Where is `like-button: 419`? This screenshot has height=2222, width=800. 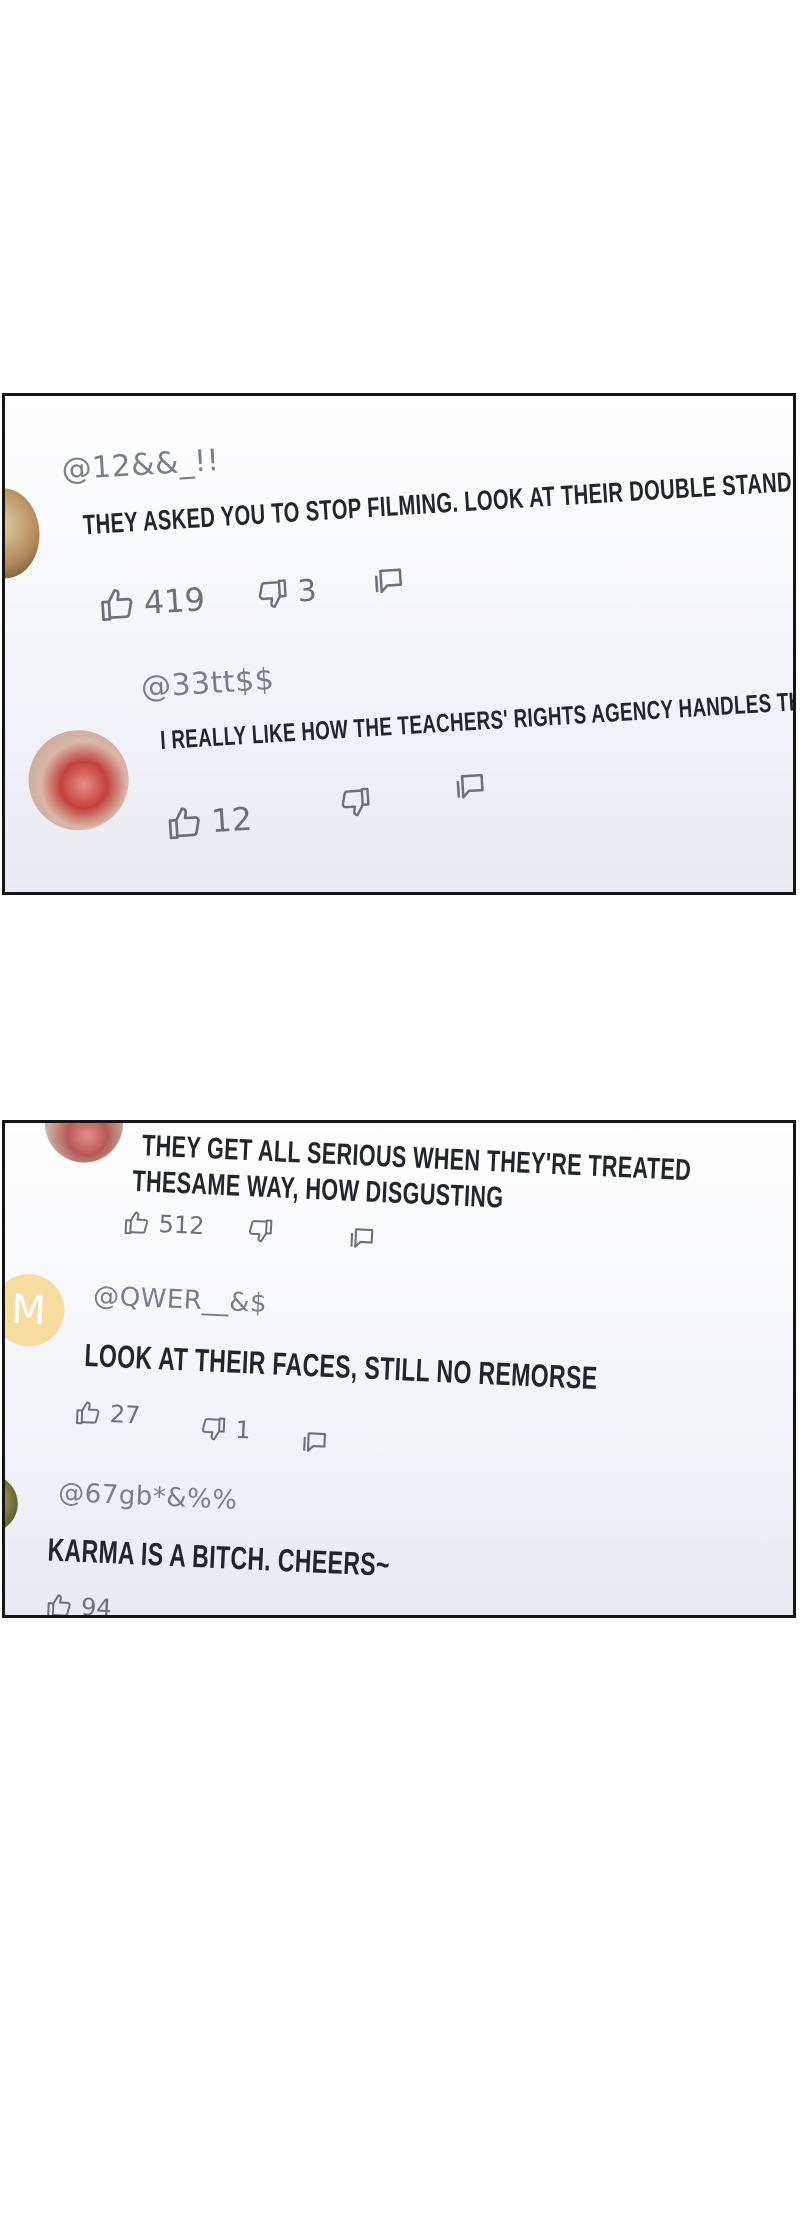
like-button: 419 is located at coordinates (151, 602).